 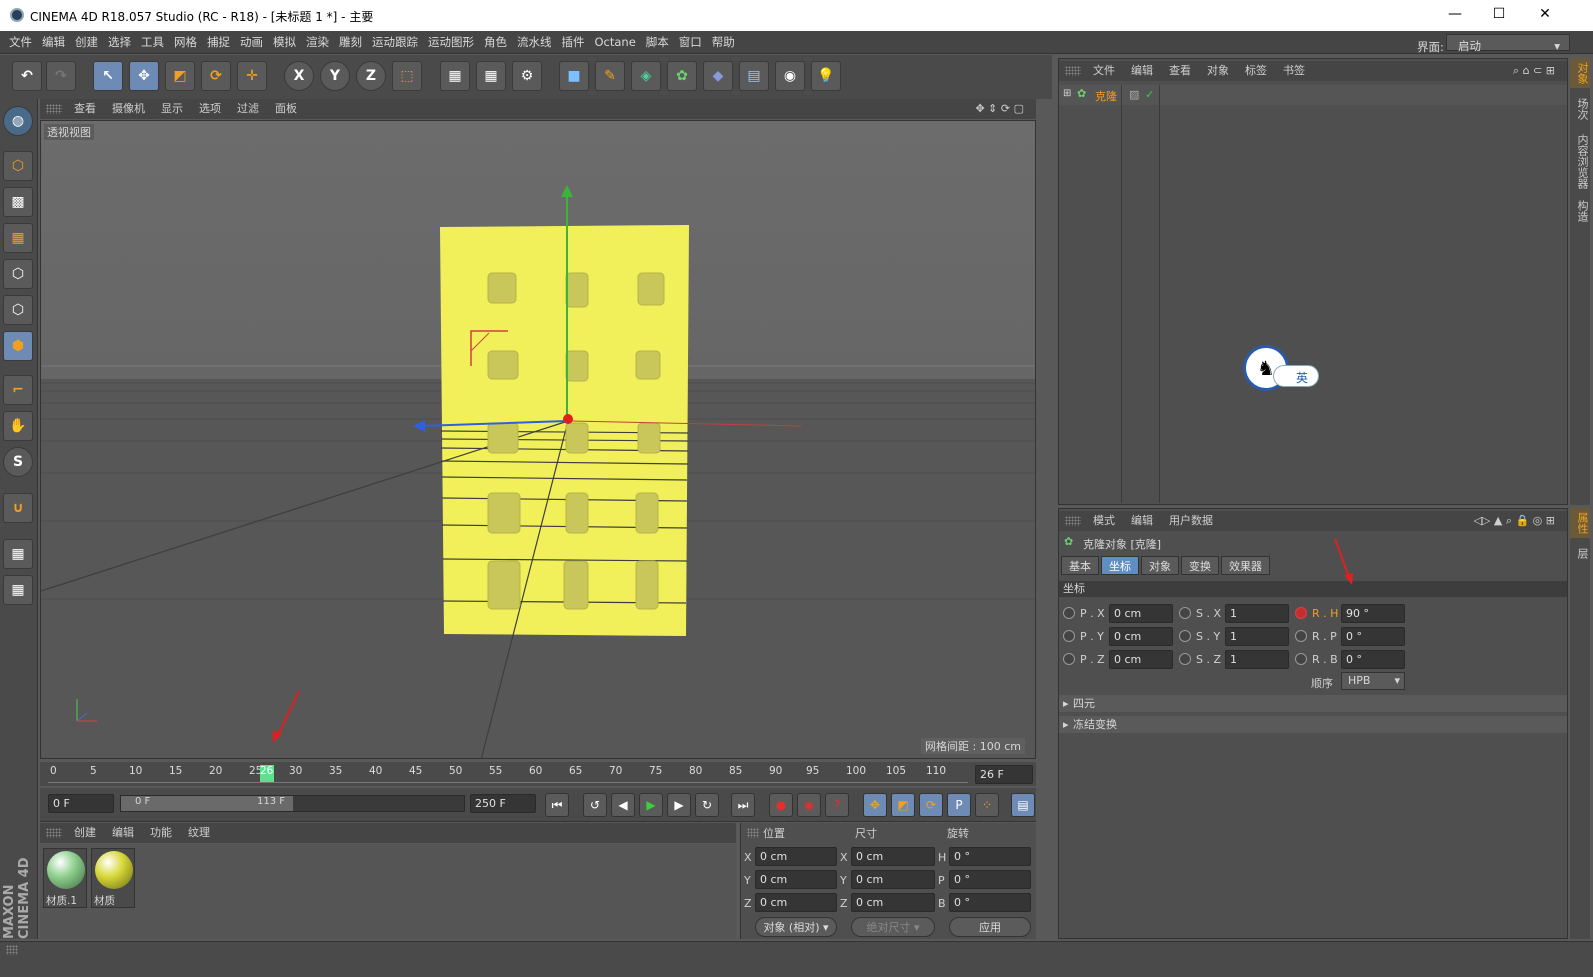 I want to click on subdivision-icon: ◈, so click(x=646, y=76).